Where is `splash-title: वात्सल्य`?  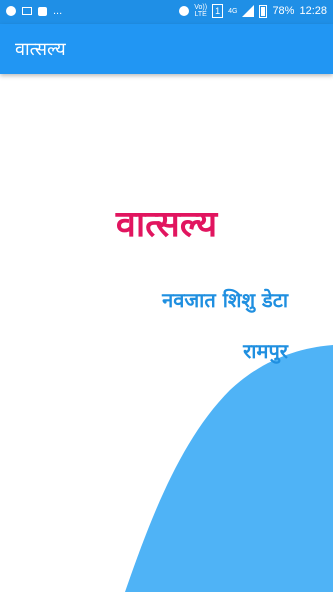 splash-title: वात्सल्य is located at coordinates (166, 224).